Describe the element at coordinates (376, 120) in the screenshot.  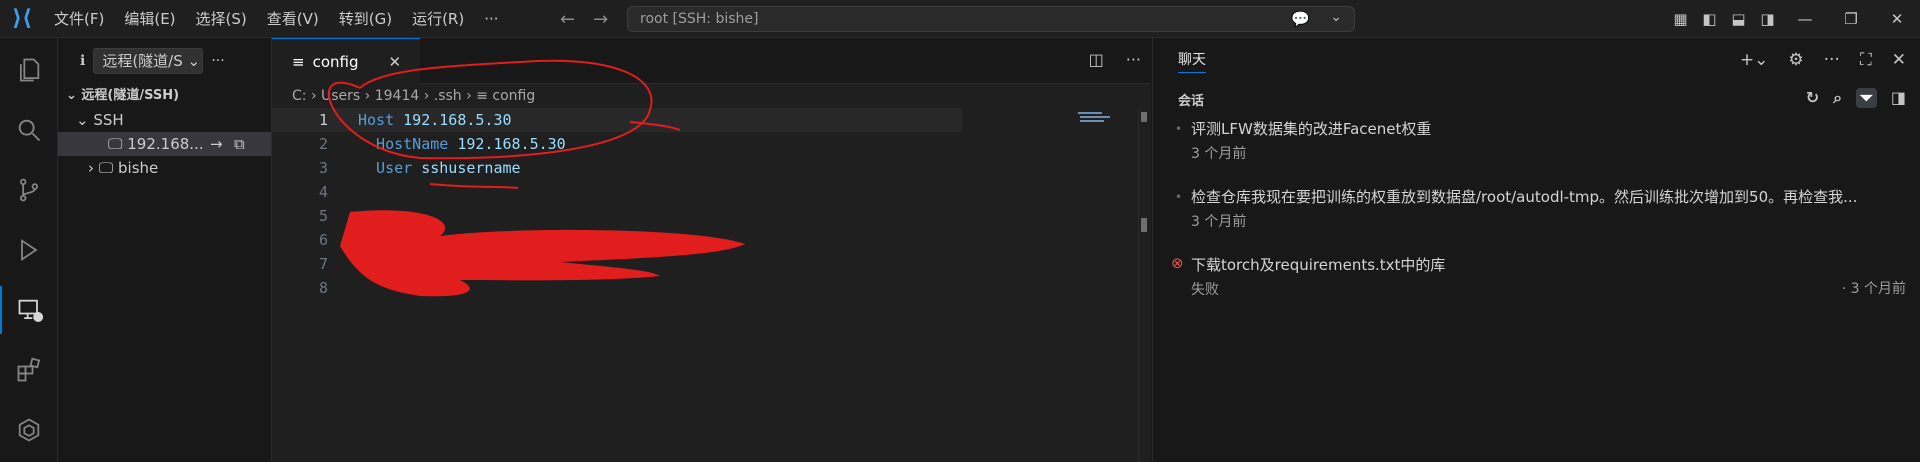
I see `code-token: Host` at that location.